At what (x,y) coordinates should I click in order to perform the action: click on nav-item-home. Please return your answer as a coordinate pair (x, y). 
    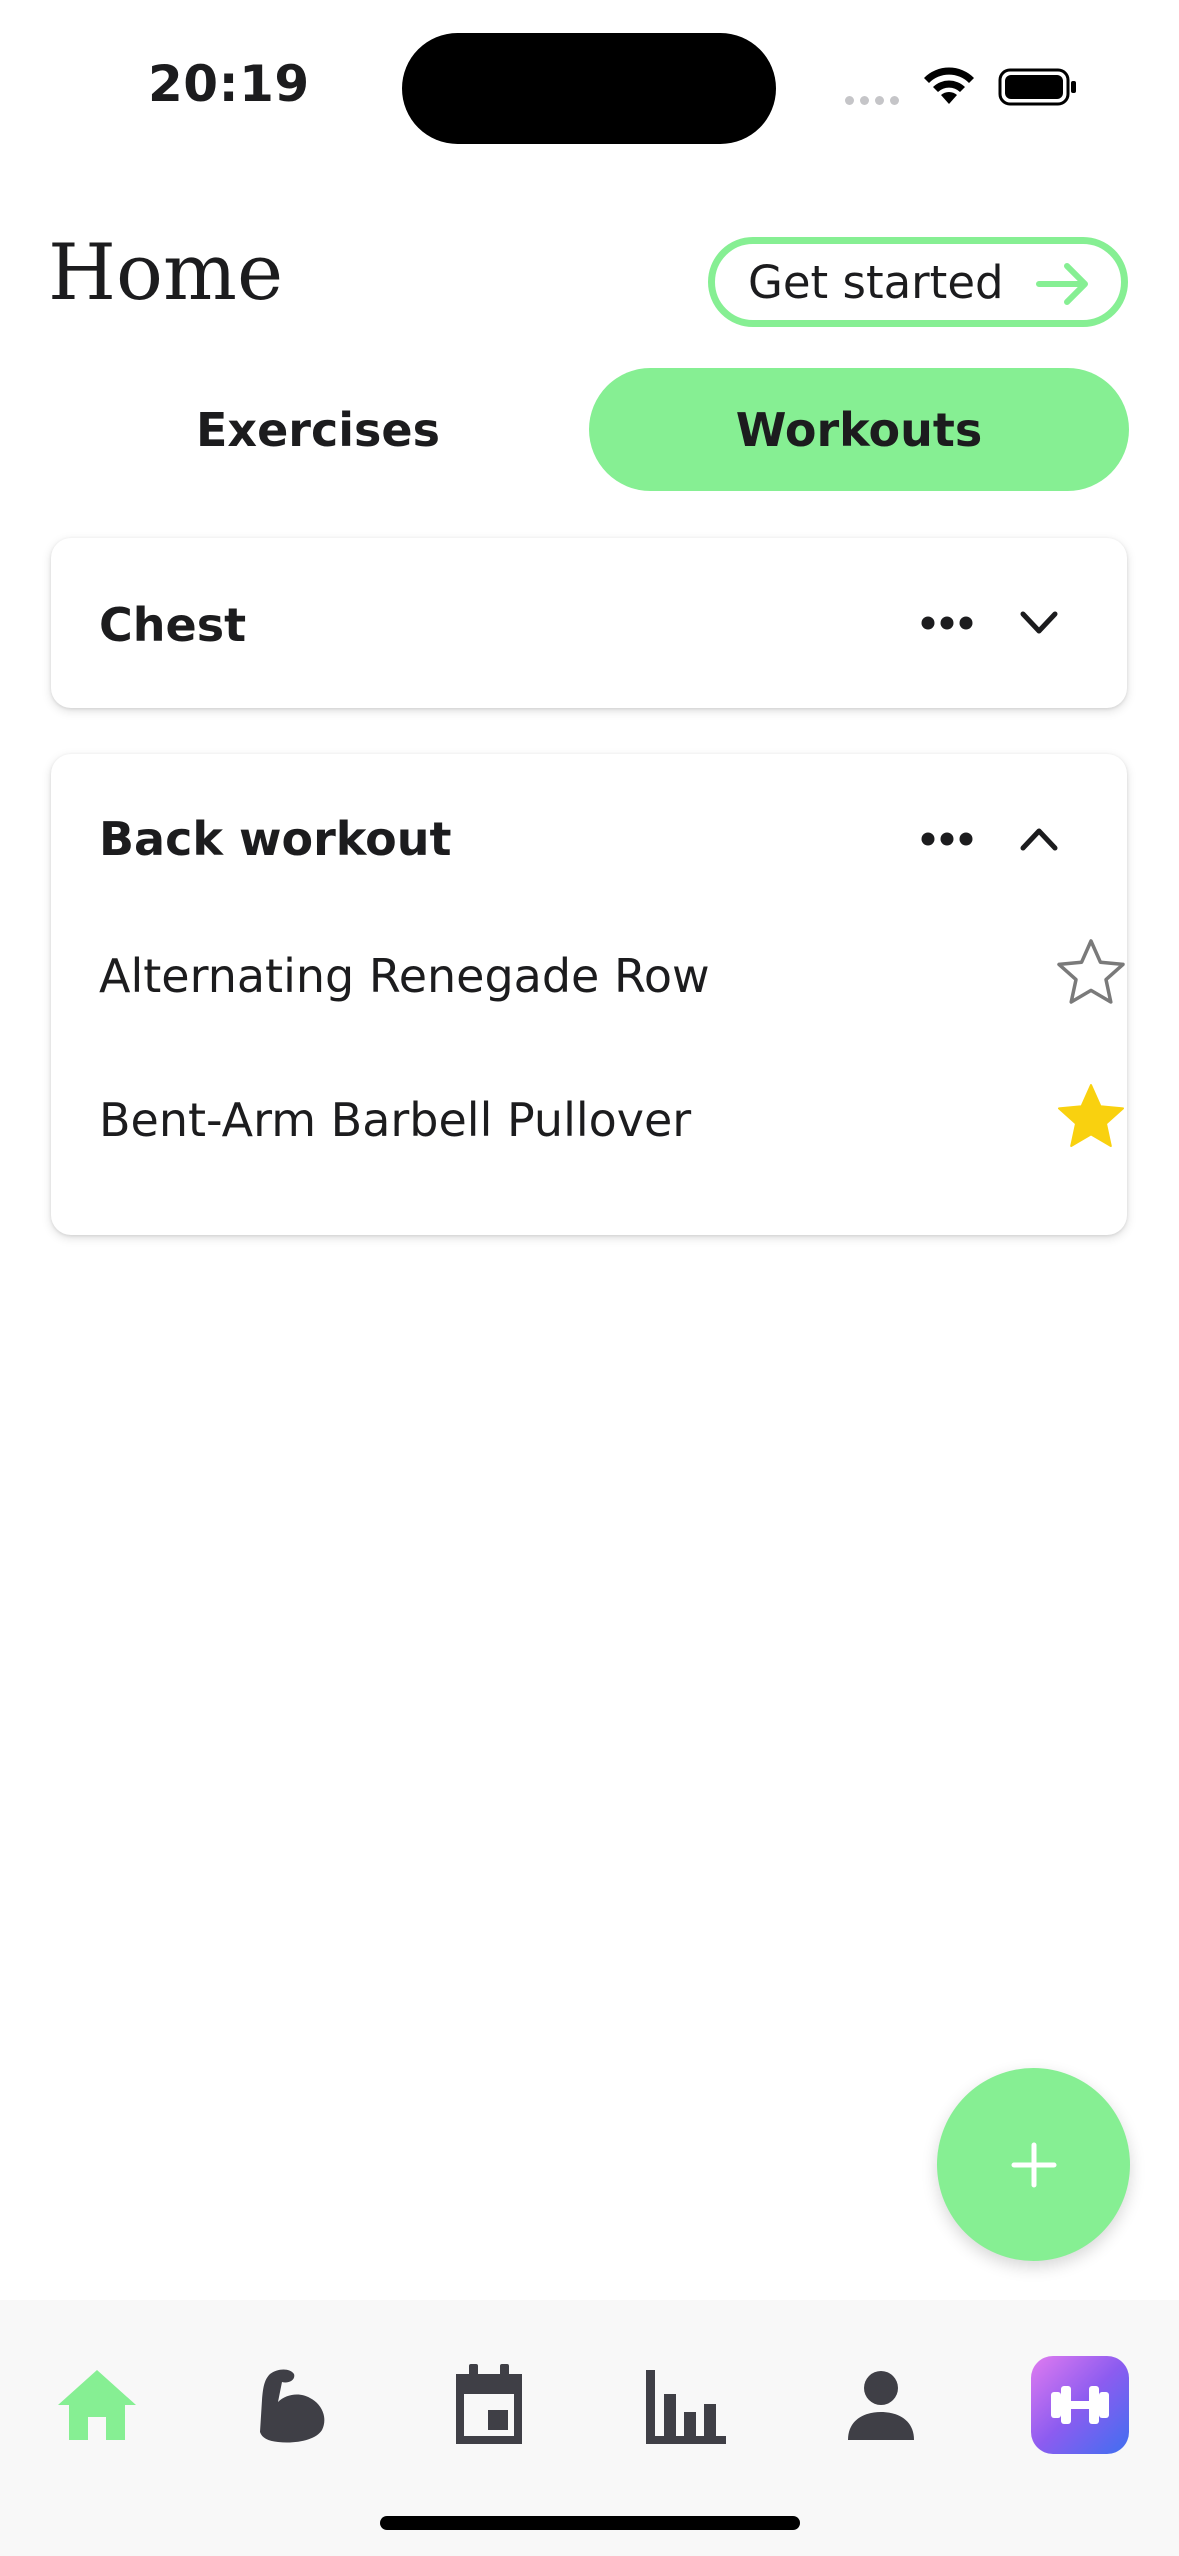
    Looking at the image, I should click on (97, 2405).